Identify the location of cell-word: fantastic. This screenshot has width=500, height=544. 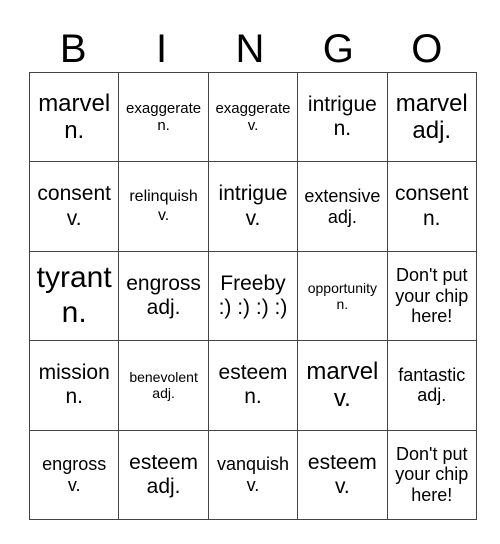
(432, 374).